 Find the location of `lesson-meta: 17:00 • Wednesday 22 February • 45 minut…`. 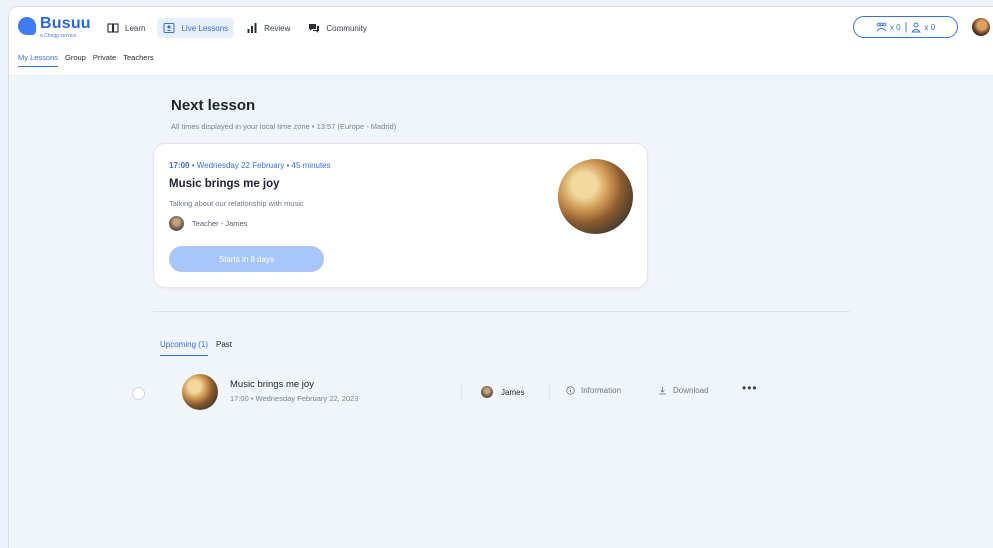

lesson-meta: 17:00 • Wednesday 22 February • 45 minut… is located at coordinates (250, 165).